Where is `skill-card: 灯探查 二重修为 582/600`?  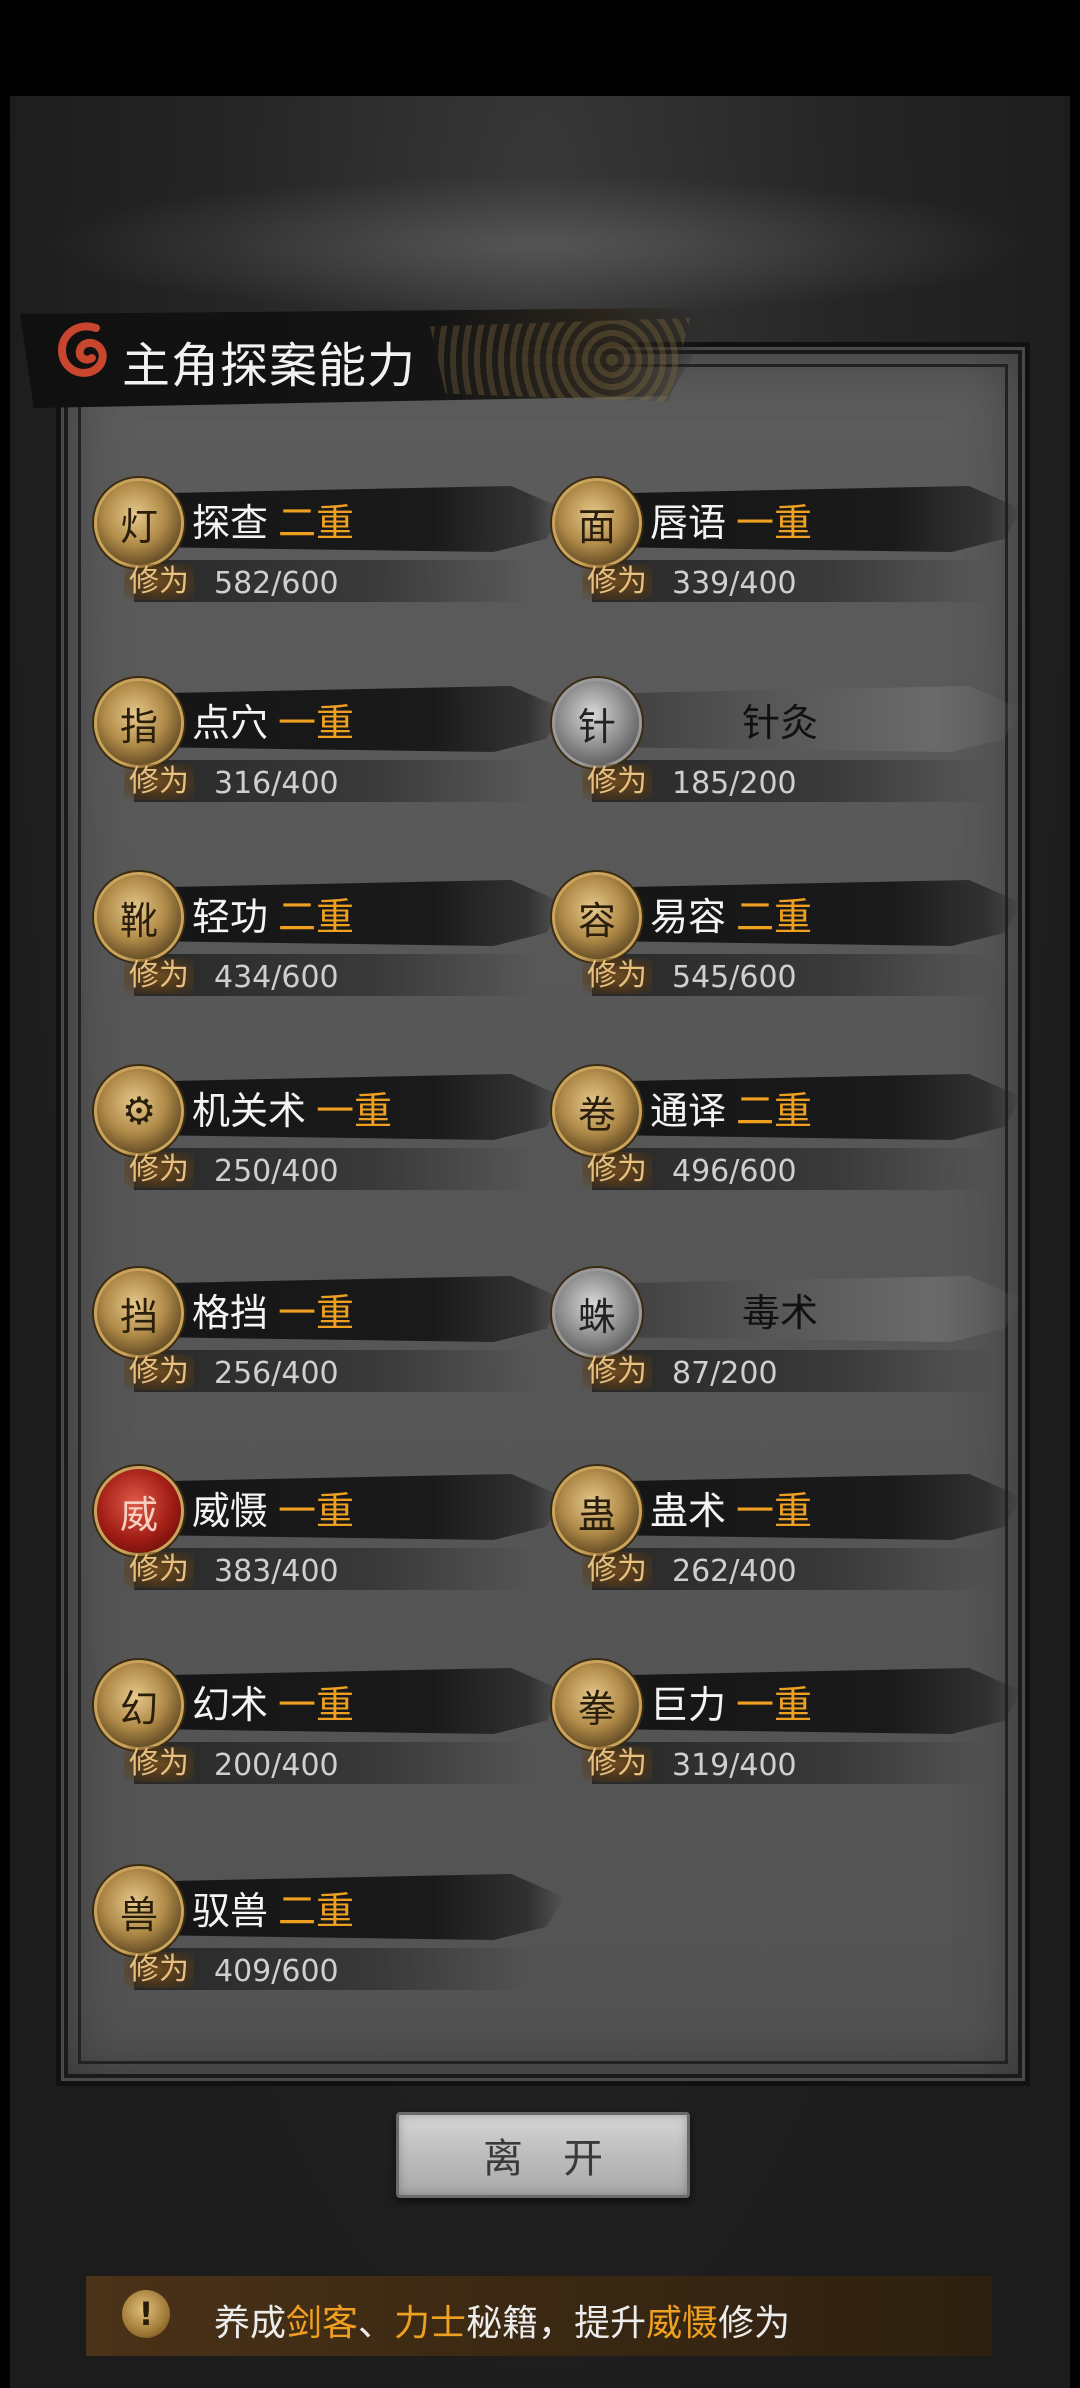 skill-card: 灯探查 二重修为 582/600 is located at coordinates (329, 548).